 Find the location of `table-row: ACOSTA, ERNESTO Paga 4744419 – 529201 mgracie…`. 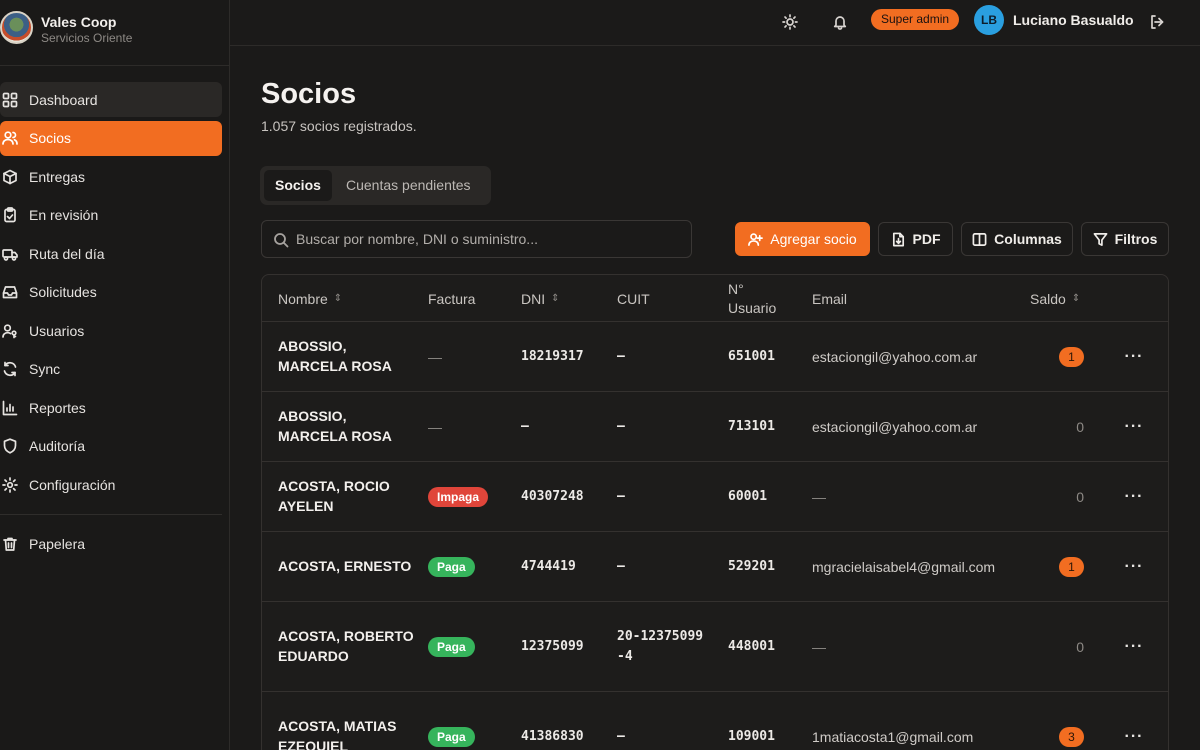

table-row: ACOSTA, ERNESTO Paga 4744419 – 529201 mgracie… is located at coordinates (715, 567).